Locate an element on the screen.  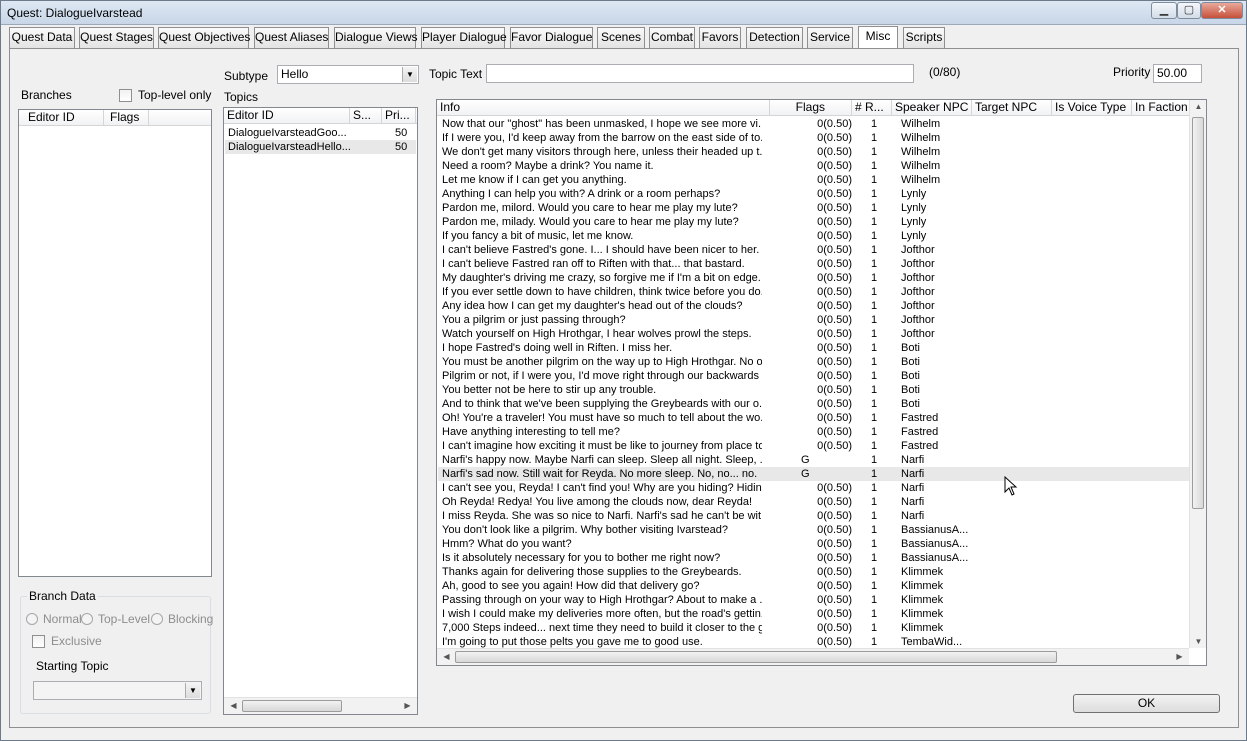
tab-favor-dialogue: Favor Dialogue is located at coordinates (551, 37).